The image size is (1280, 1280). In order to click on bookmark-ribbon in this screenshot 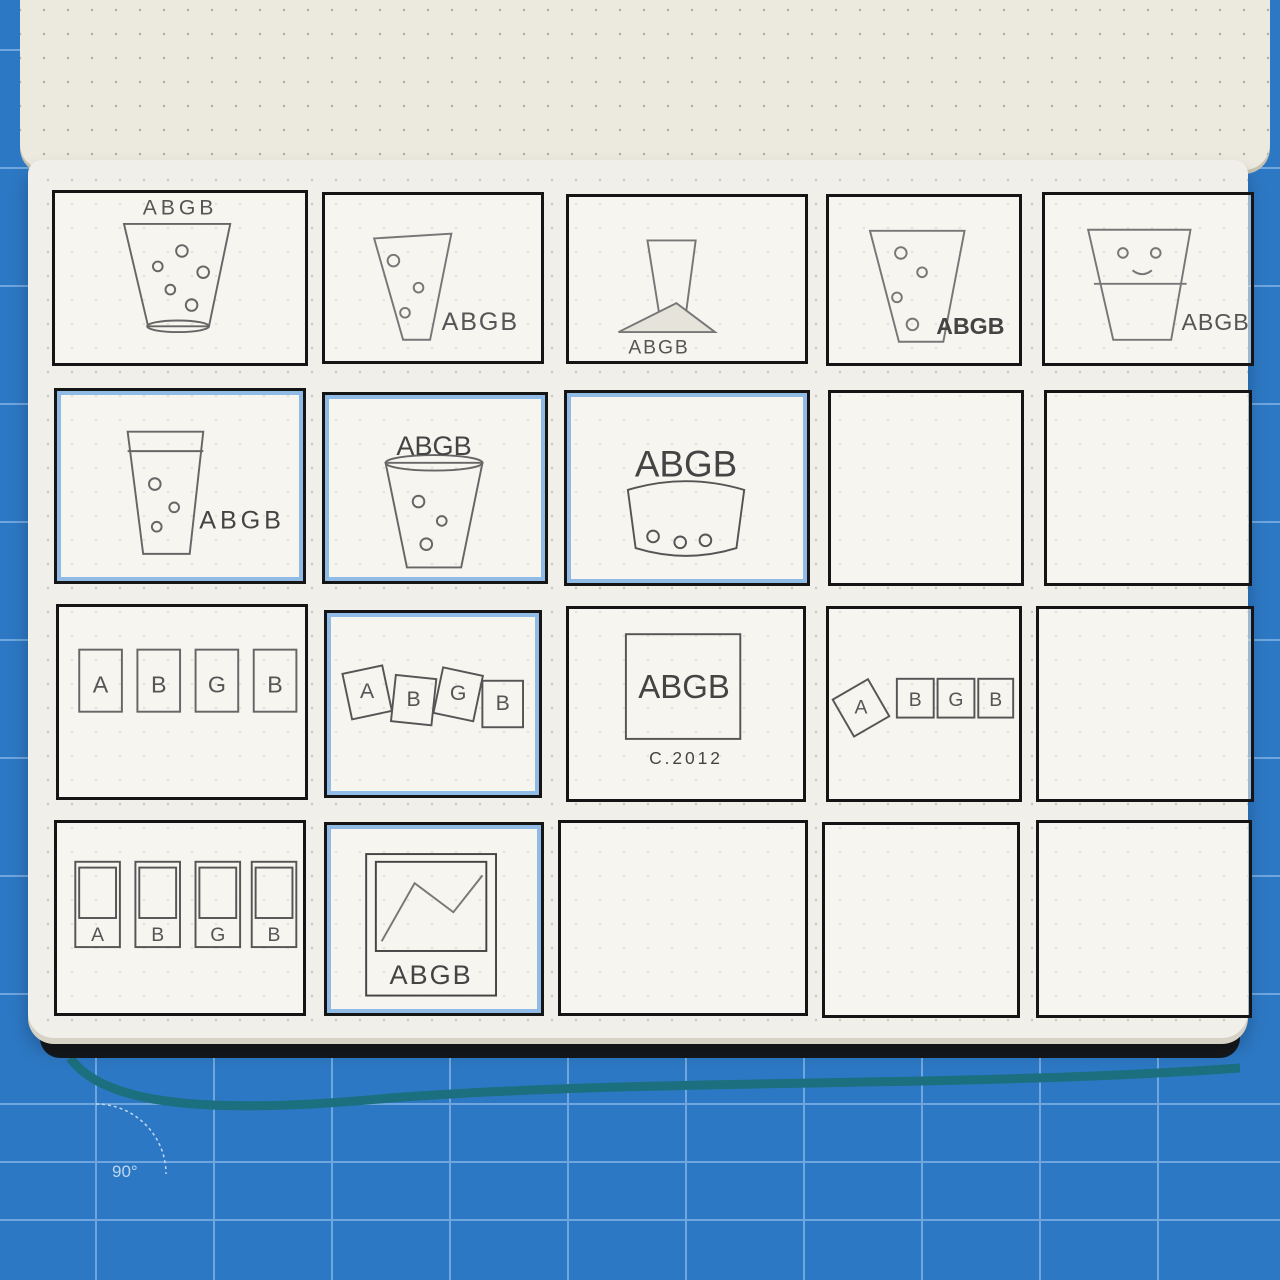, I will do `click(653, 1084)`.